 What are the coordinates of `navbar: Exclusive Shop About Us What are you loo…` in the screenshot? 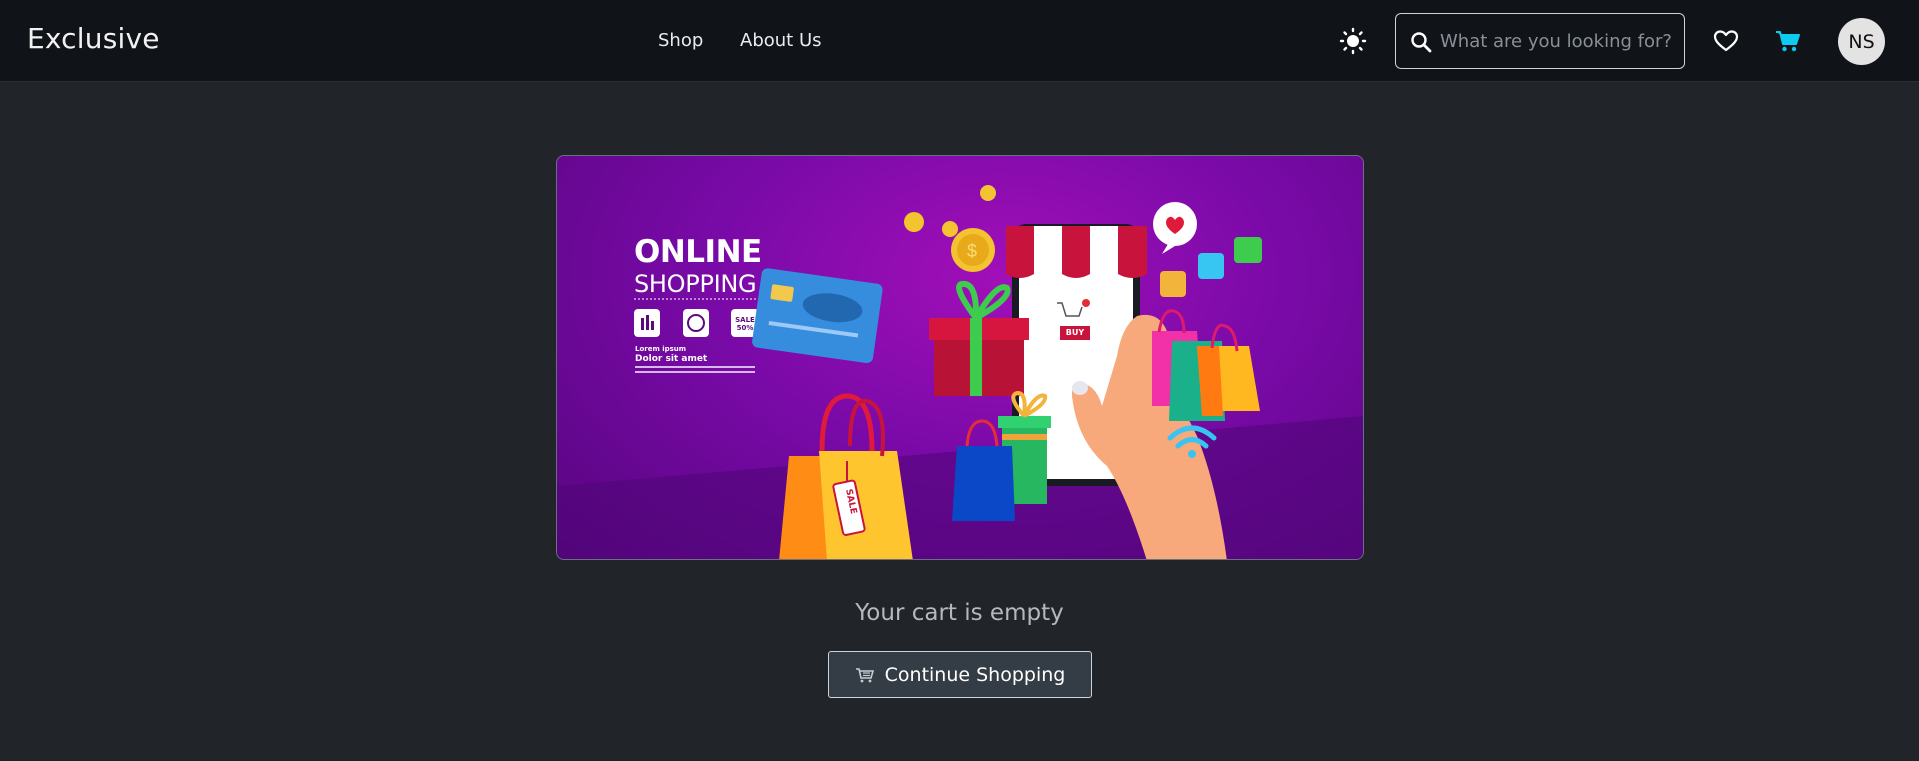 It's located at (959, 41).